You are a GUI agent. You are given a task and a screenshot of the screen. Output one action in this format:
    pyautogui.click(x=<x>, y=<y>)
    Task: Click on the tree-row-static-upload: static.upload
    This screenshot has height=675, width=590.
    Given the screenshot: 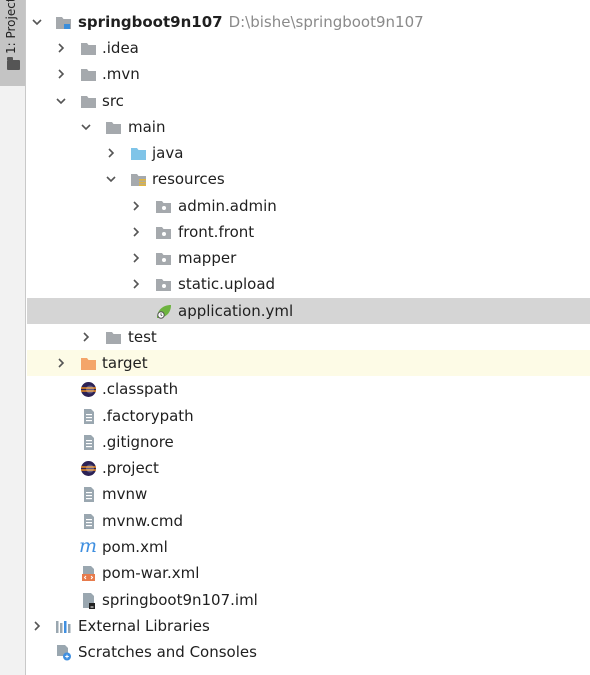 What is the action you would take?
    pyautogui.click(x=308, y=284)
    